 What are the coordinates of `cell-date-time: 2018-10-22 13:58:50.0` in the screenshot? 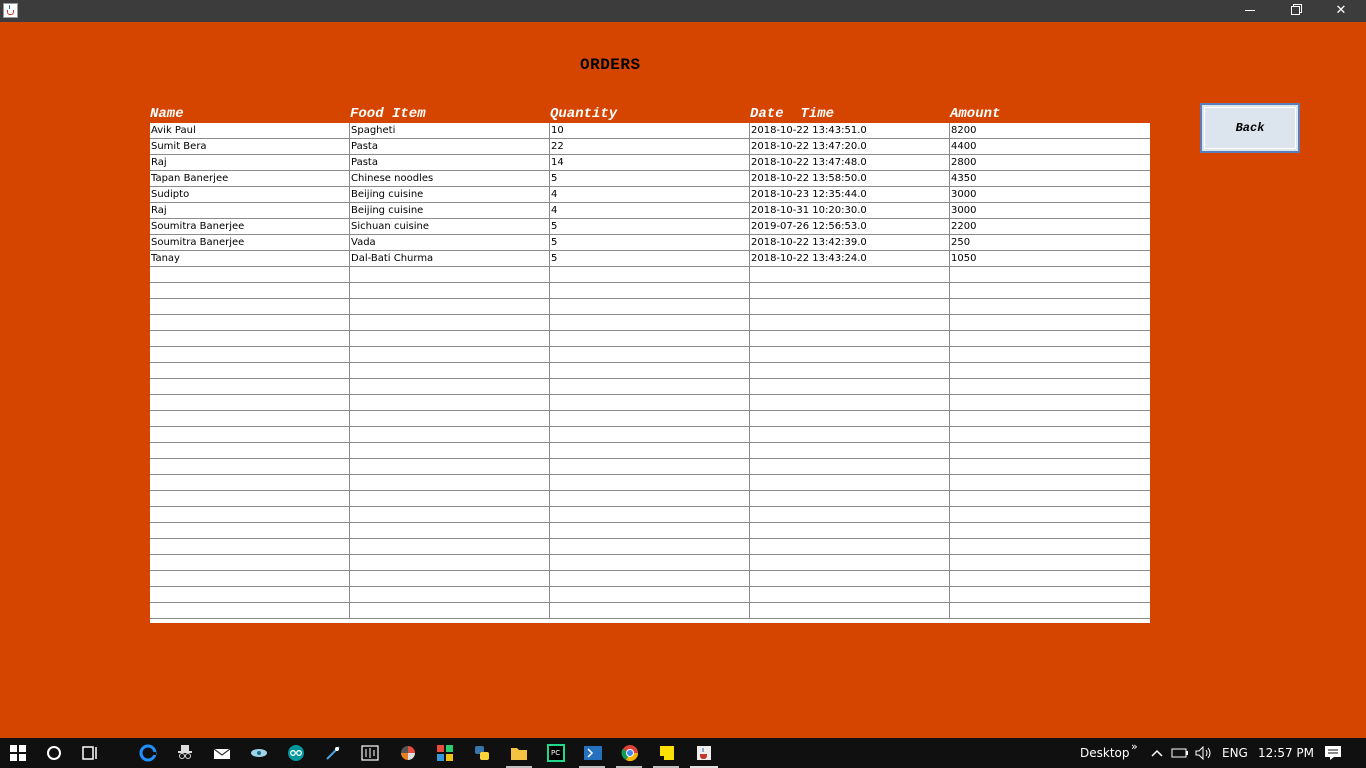 It's located at (850, 178).